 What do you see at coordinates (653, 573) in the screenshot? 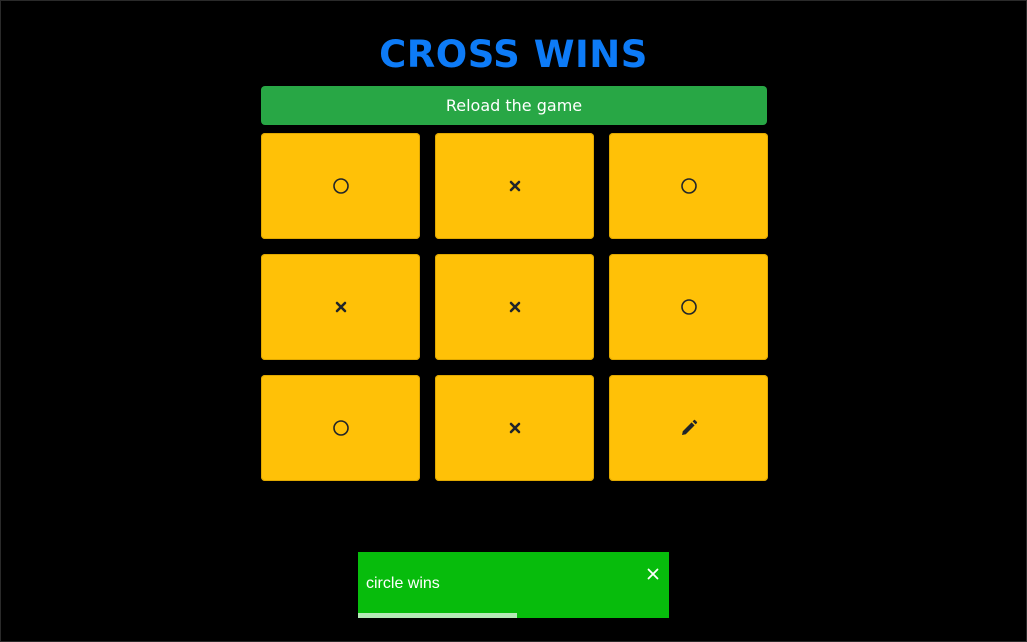
I see `close-icon` at bounding box center [653, 573].